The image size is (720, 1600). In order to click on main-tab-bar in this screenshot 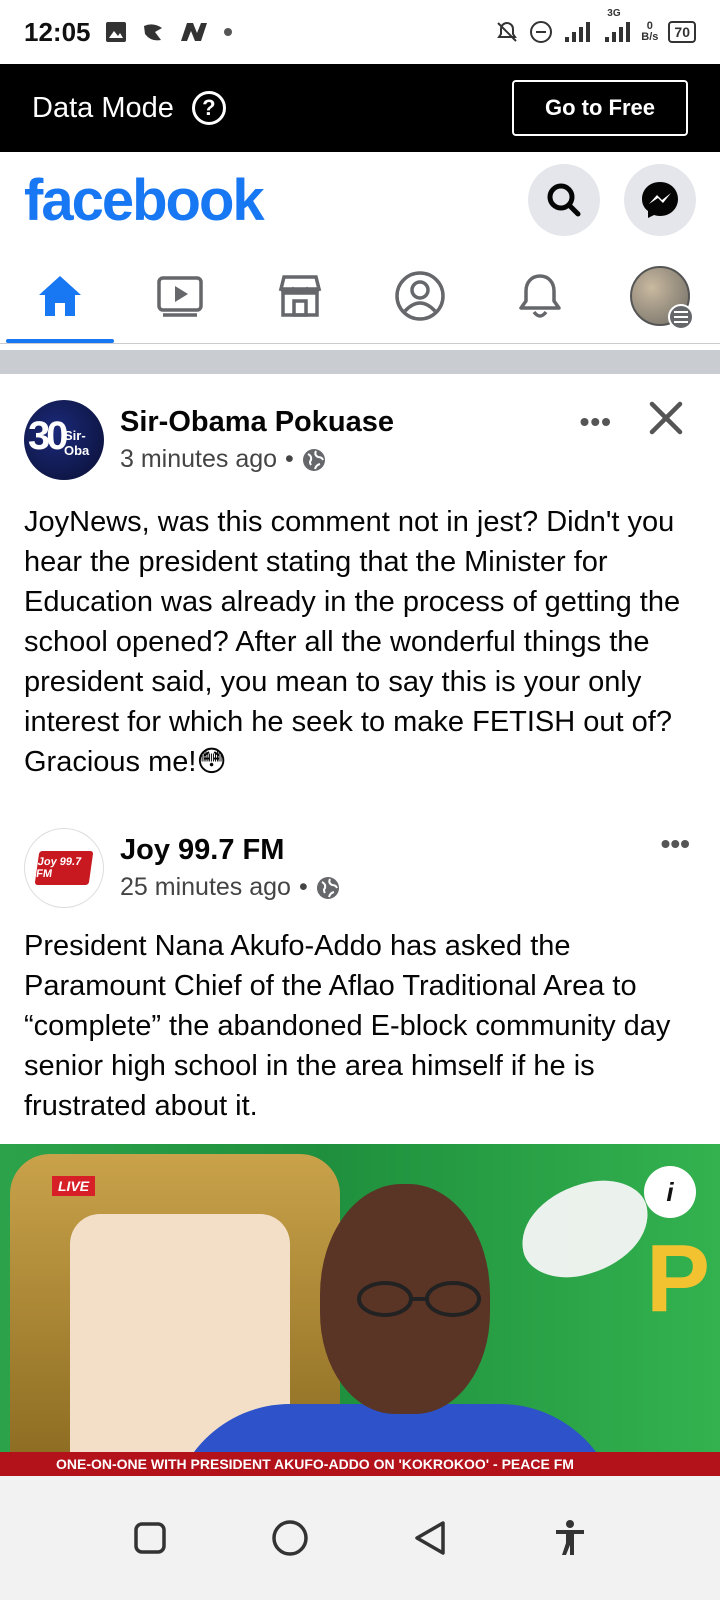, I will do `click(360, 296)`.